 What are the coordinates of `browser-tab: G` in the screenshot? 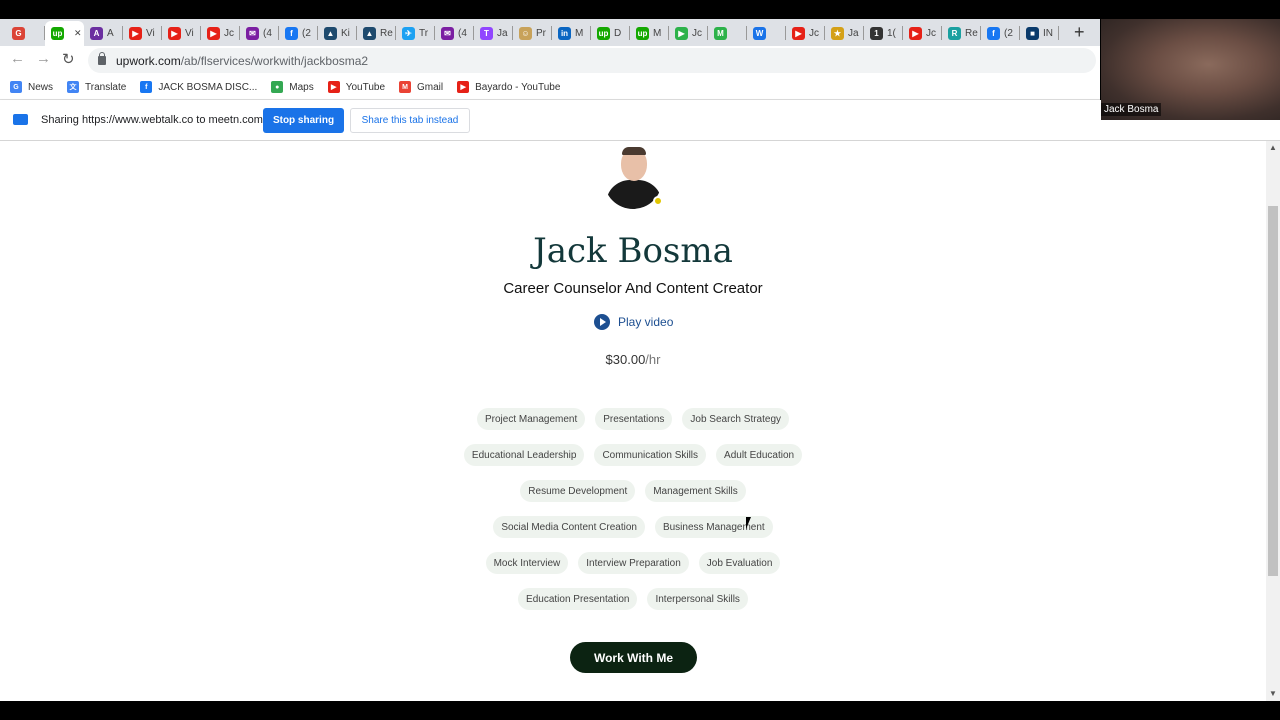 It's located at (25, 33).